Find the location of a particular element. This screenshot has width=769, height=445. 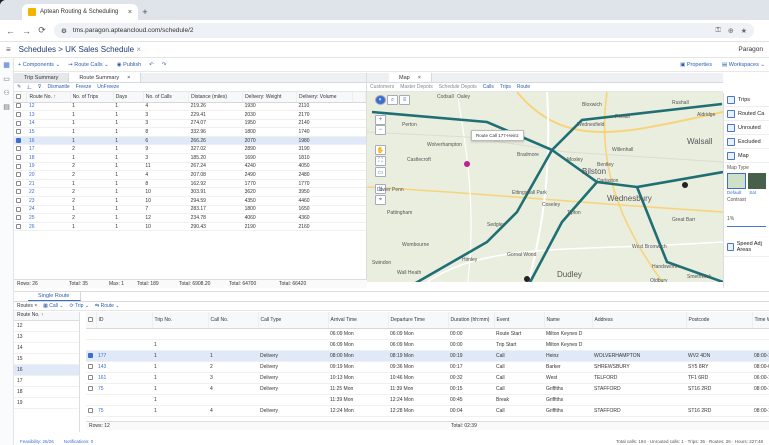

unfreeze-button: UnFreeze is located at coordinates (108, 87).